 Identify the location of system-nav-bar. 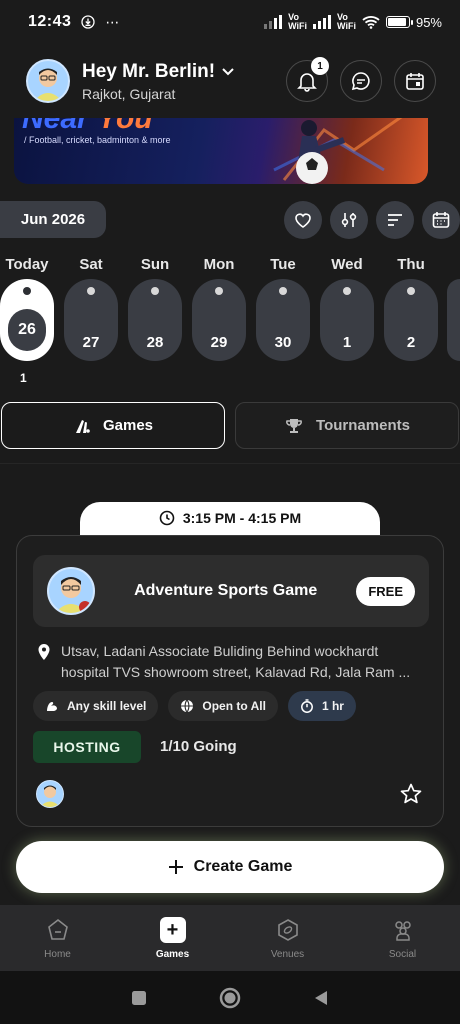
(230, 997).